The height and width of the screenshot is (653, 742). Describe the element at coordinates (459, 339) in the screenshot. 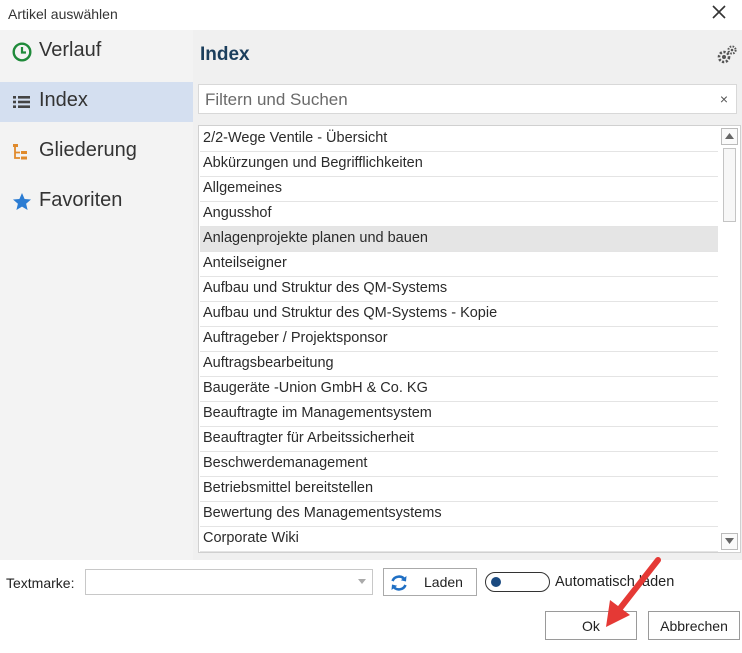

I see `list-item: Auftrageber / Projektsponsor` at that location.